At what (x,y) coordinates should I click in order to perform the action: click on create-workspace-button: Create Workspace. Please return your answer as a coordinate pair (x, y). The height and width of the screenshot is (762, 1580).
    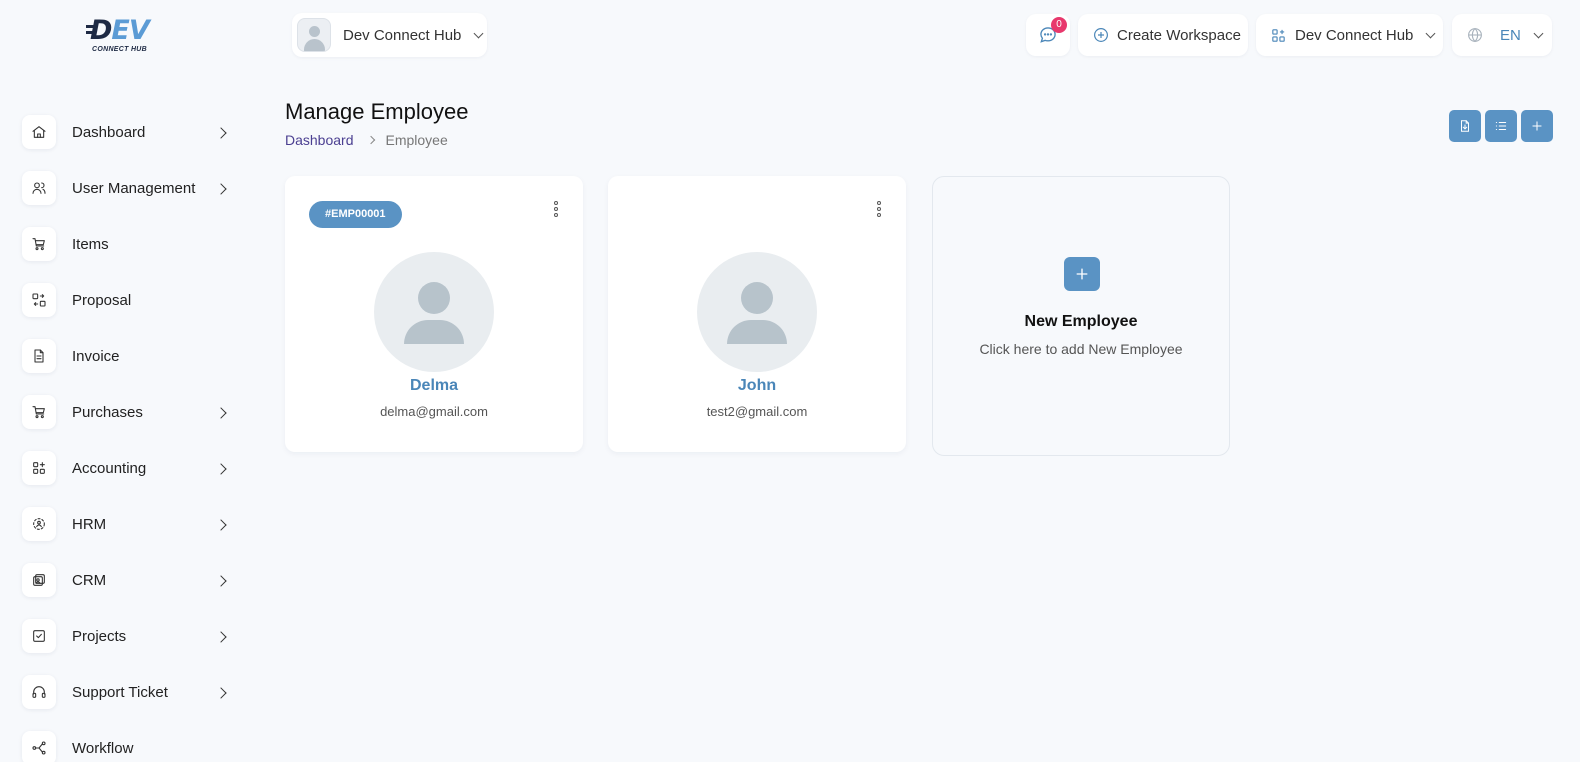
    Looking at the image, I should click on (1163, 35).